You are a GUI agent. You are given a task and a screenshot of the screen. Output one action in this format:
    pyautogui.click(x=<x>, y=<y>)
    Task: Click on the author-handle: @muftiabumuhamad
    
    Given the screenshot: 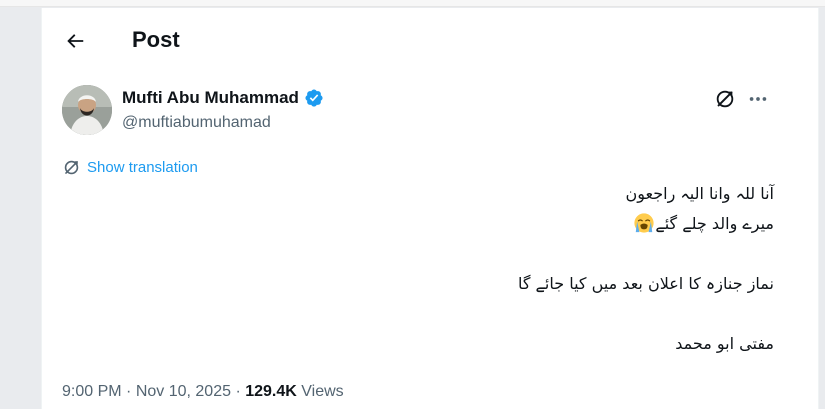 What is the action you would take?
    pyautogui.click(x=196, y=123)
    